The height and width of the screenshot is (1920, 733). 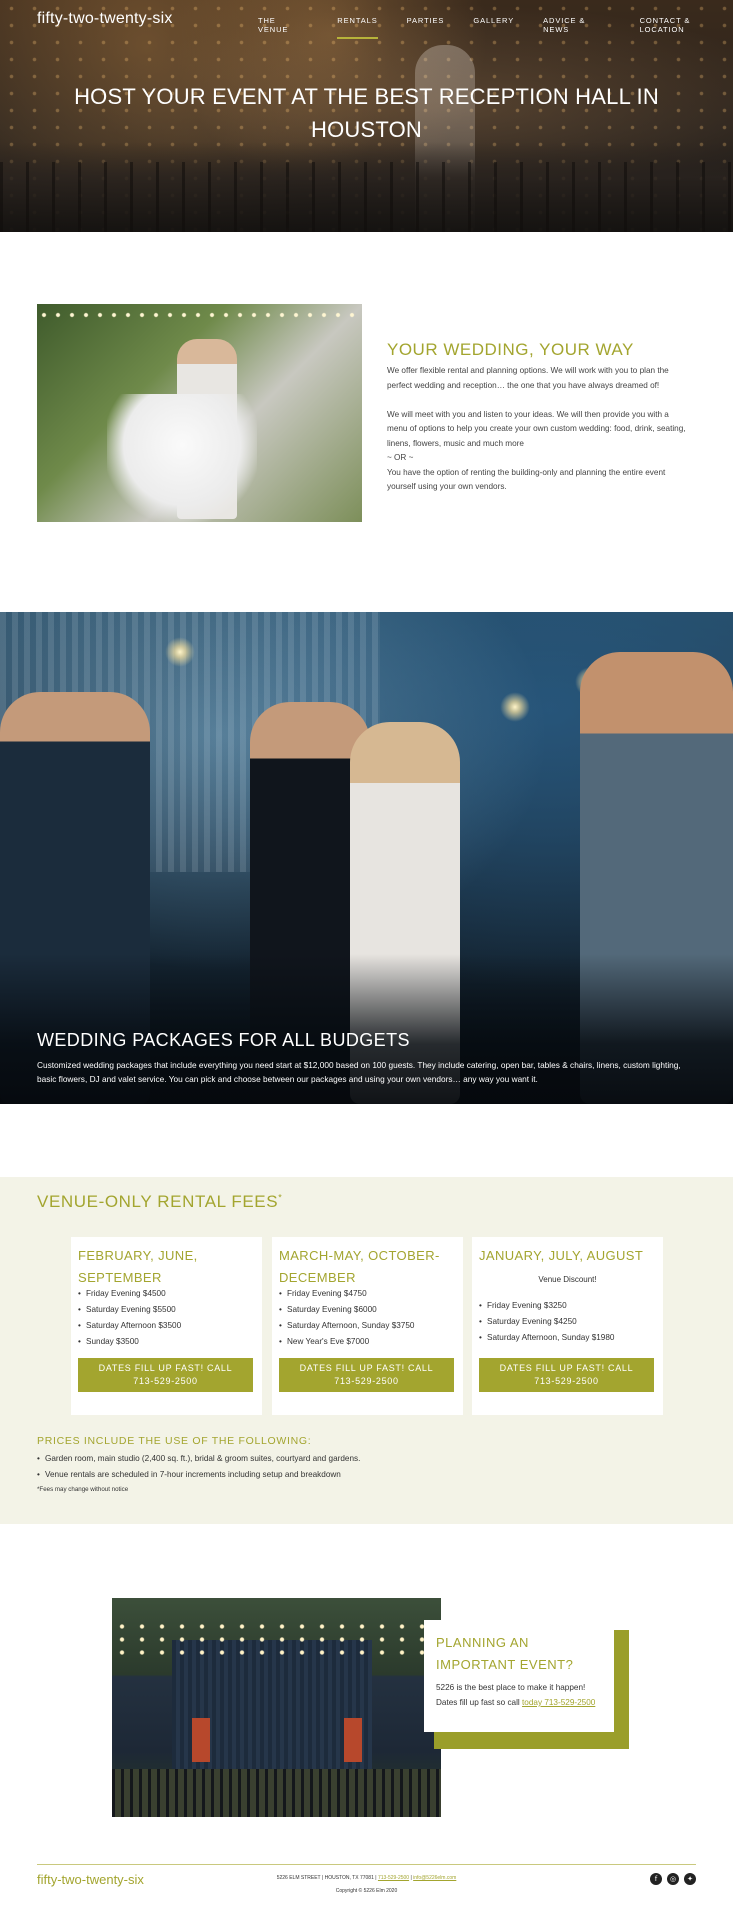 I want to click on fee-item: Saturday Evening $4250, so click(x=546, y=1322).